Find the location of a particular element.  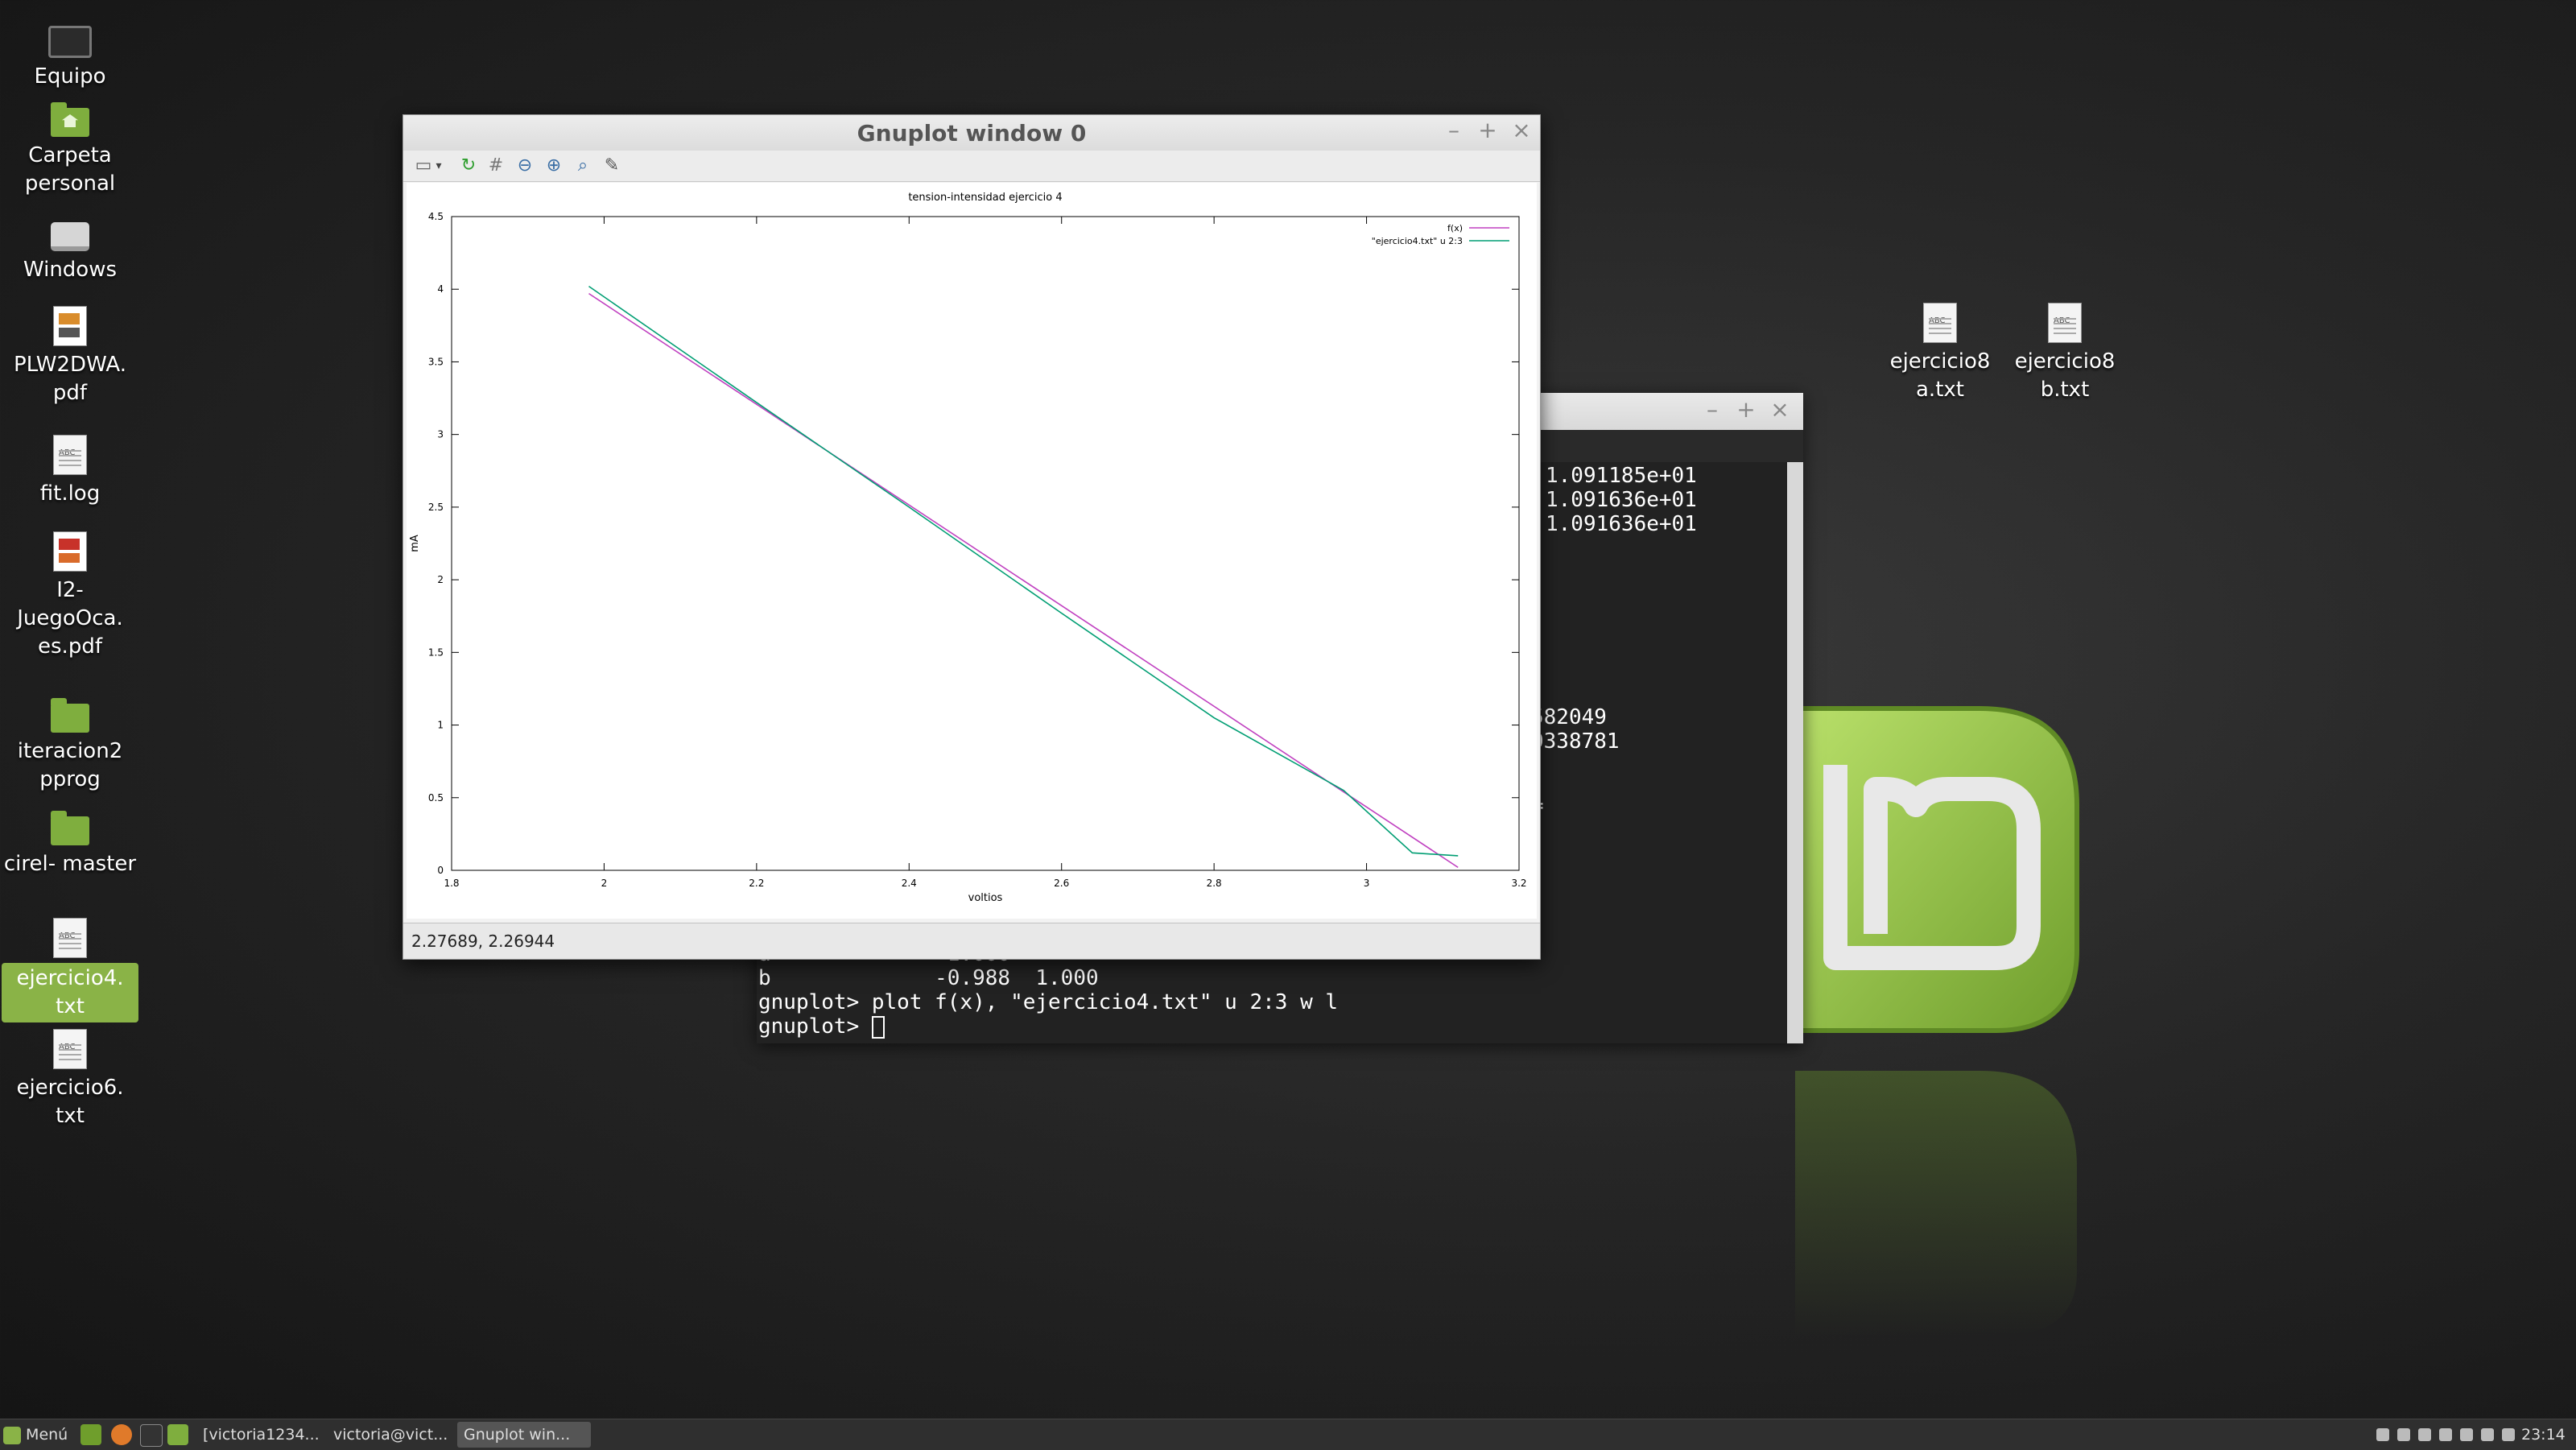

terminal-line: 1.091185e+01 is located at coordinates (1621, 476).